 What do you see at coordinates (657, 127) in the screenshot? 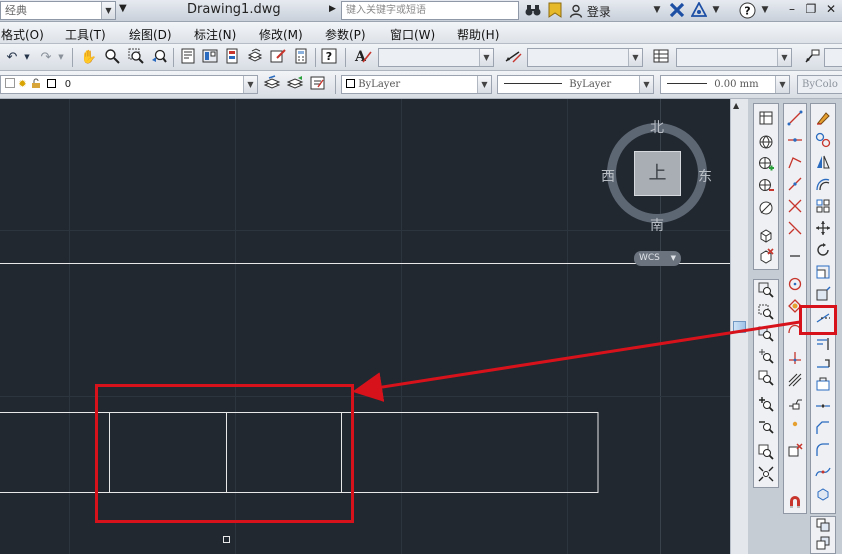
I see `compass-north: 北` at bounding box center [657, 127].